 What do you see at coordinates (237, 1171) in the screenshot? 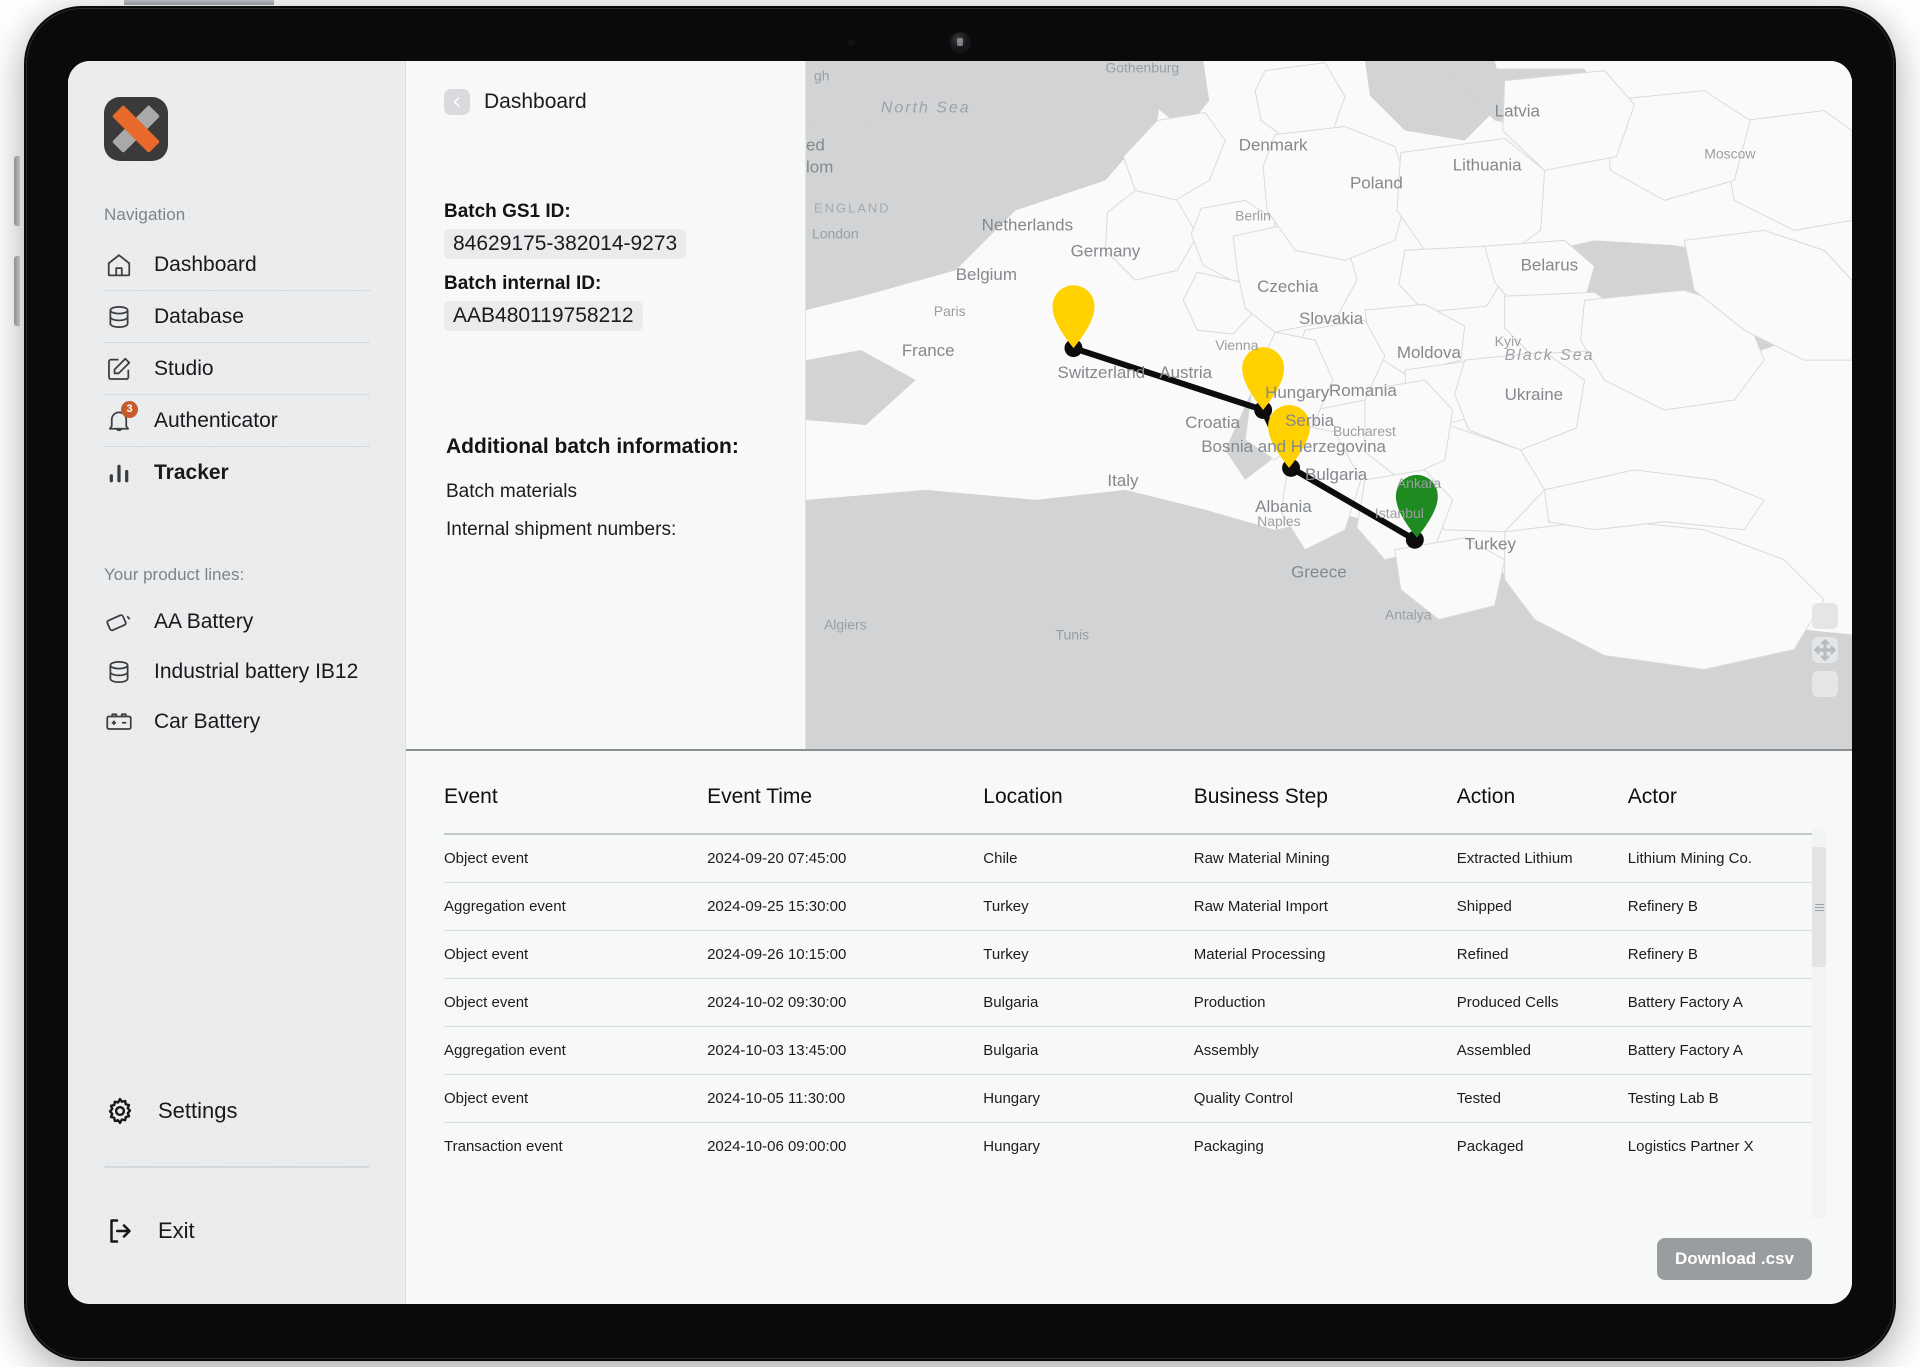
I see `sidebar-footer: Settings Exit` at bounding box center [237, 1171].